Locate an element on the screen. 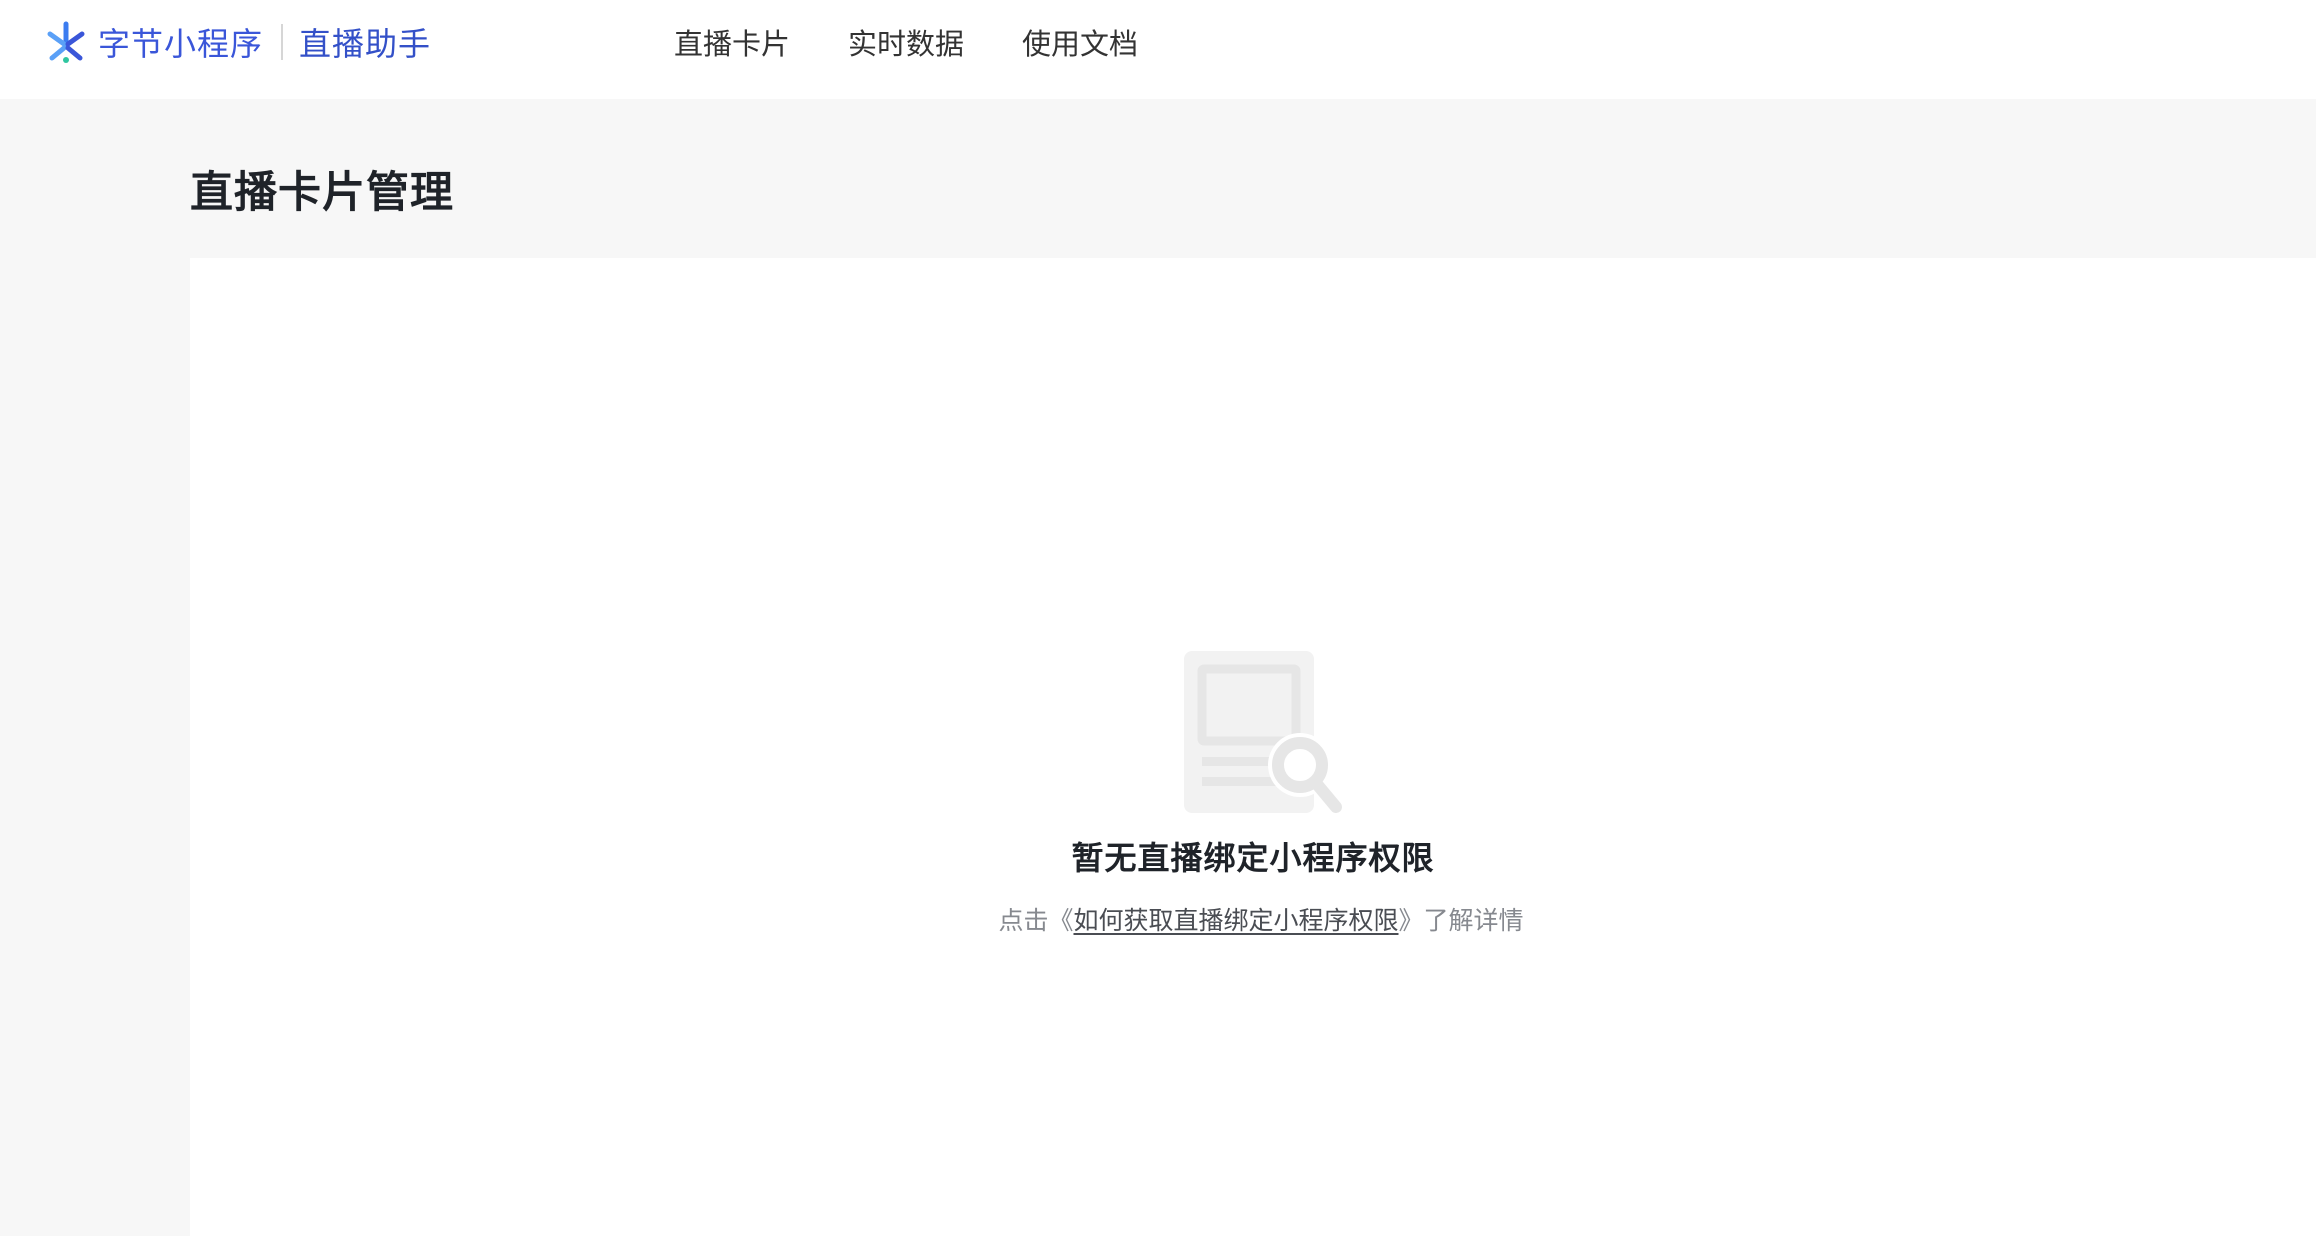 This screenshot has height=1236, width=2316. nav-item-live-cards: 直播卡片 is located at coordinates (732, 42).